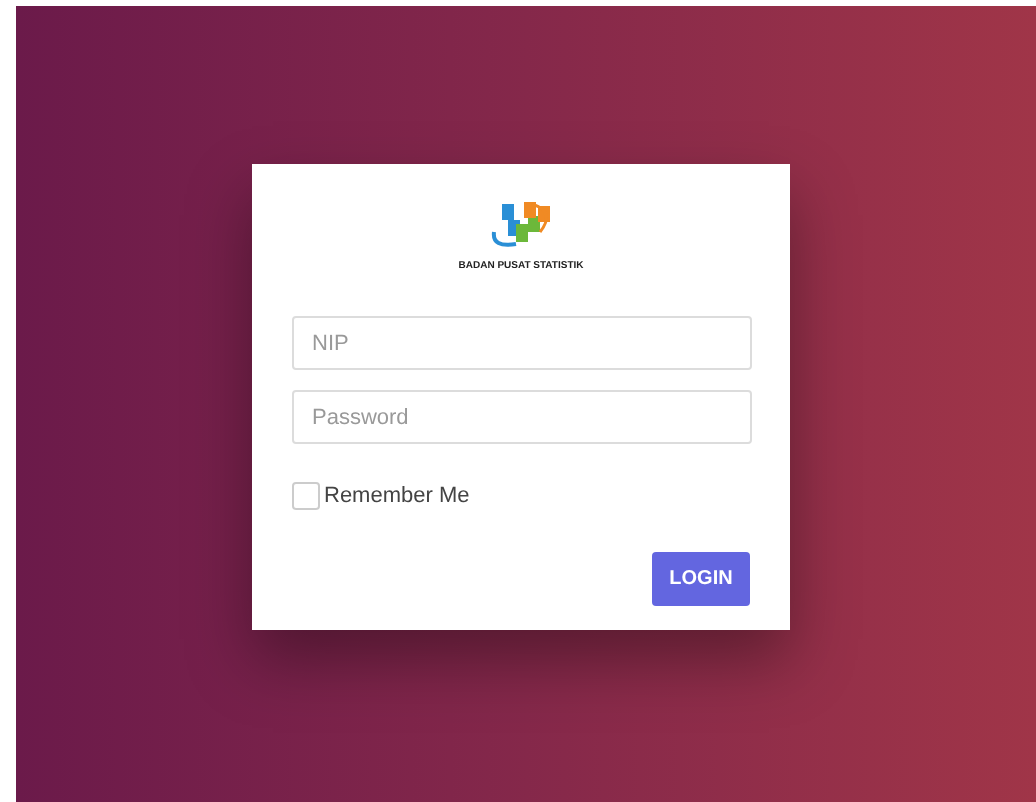  Describe the element at coordinates (522, 417) in the screenshot. I see `input-field: Password` at that location.